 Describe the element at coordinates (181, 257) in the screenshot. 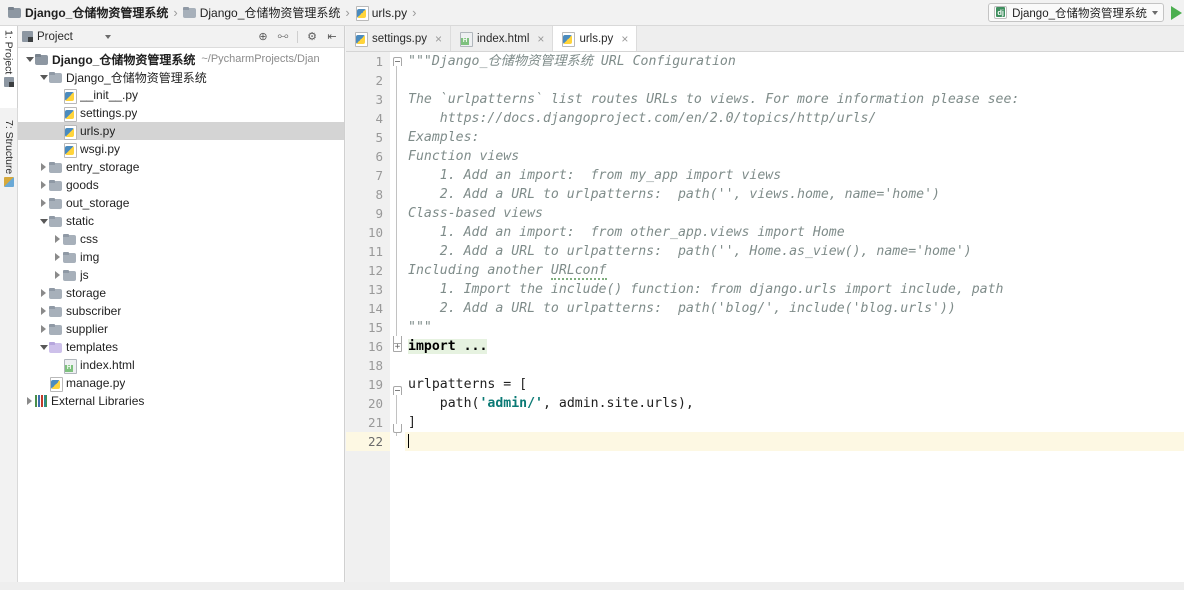

I see `tree-row: img` at that location.